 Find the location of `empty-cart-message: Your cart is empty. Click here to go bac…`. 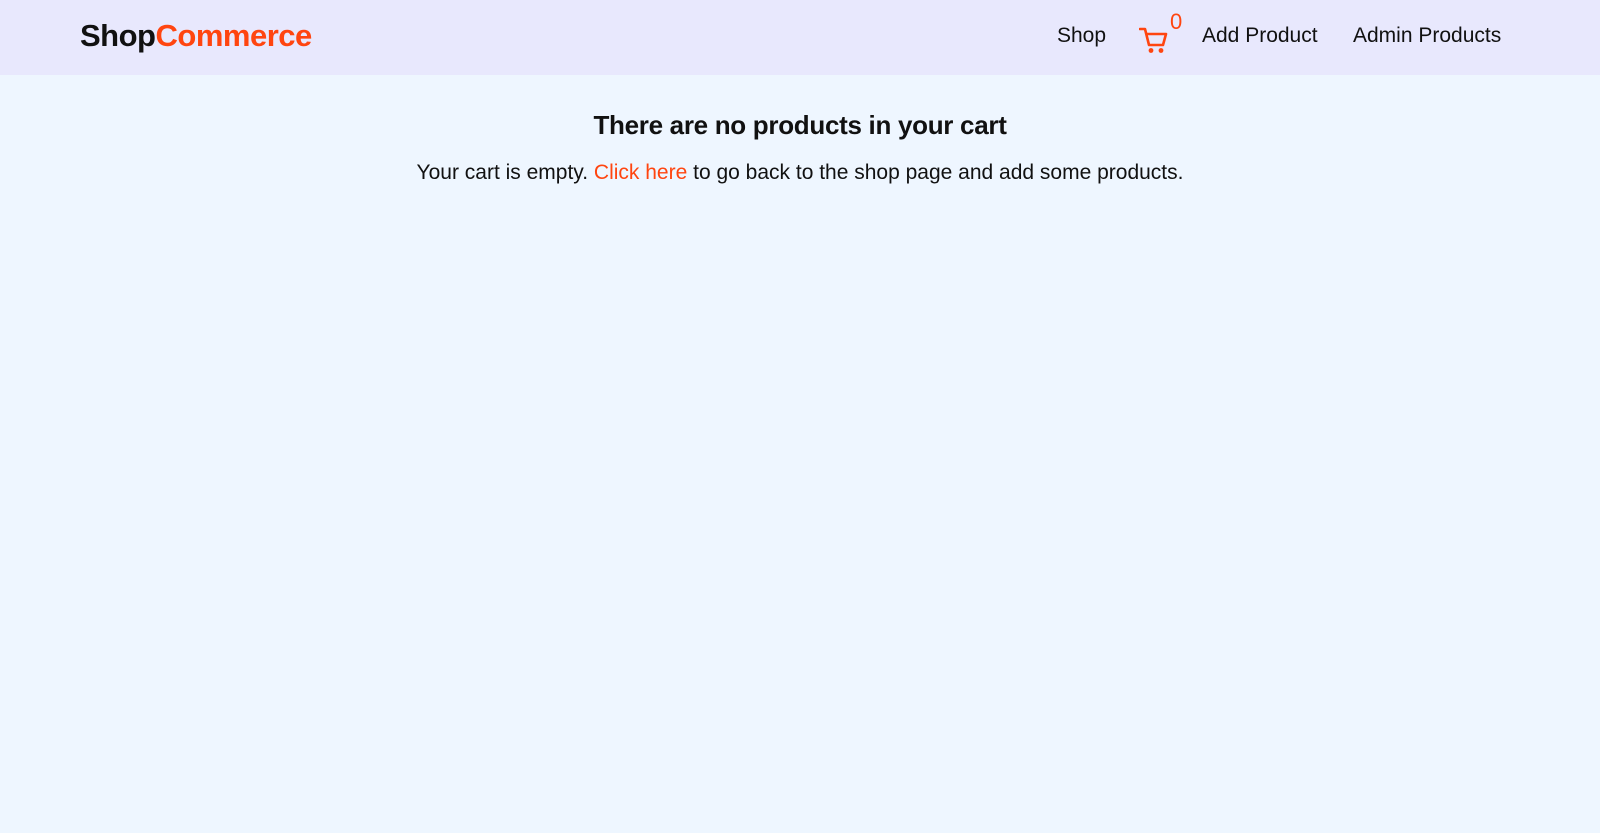

empty-cart-message: Your cart is empty. Click here to go bac… is located at coordinates (800, 173).